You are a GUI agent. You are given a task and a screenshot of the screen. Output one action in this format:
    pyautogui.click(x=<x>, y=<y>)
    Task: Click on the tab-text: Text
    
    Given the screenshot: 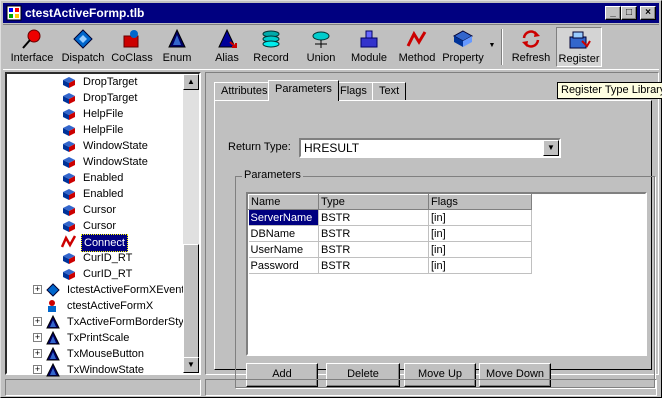 What is the action you would take?
    pyautogui.click(x=389, y=91)
    